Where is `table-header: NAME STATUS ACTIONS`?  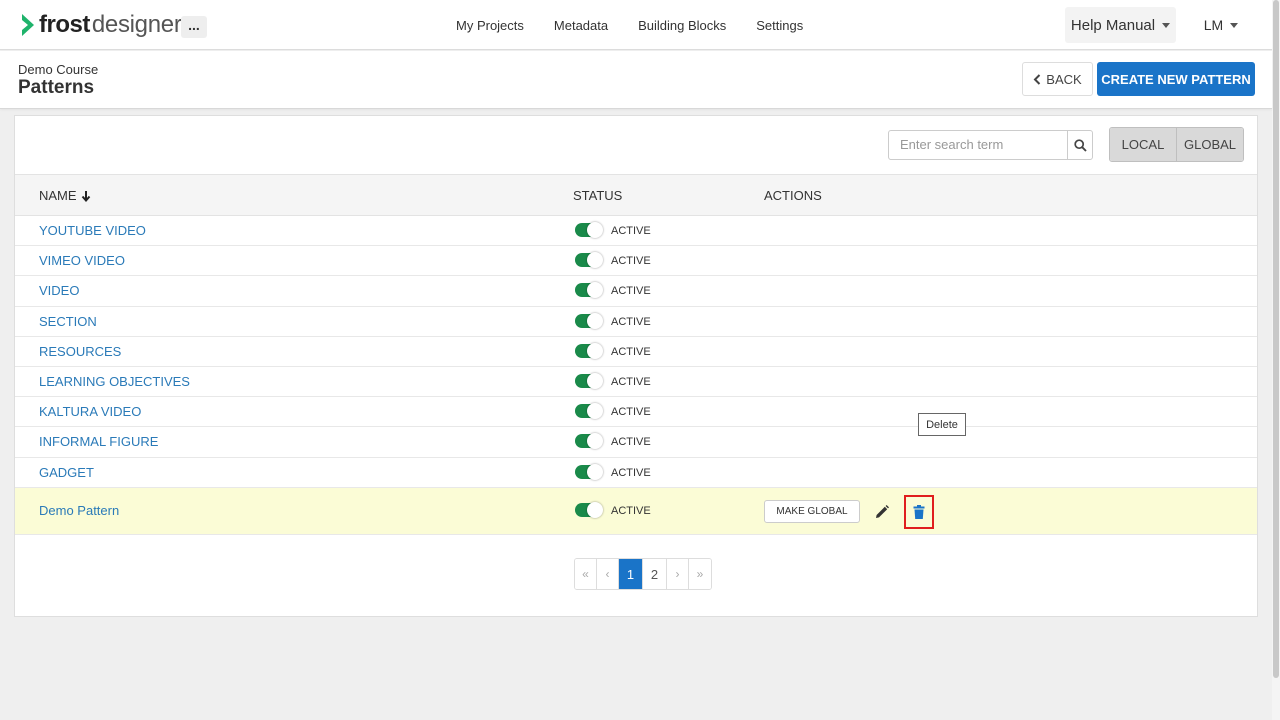 table-header: NAME STATUS ACTIONS is located at coordinates (636, 195).